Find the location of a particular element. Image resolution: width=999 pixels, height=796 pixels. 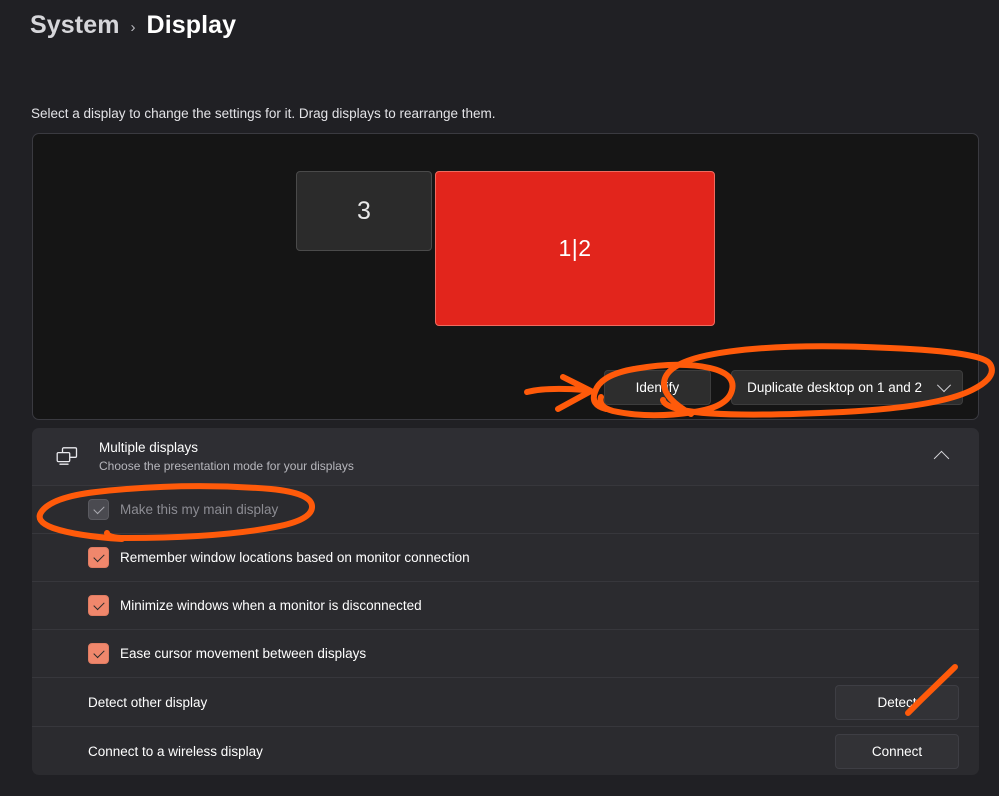

checkbox-ease-cursor-movement is located at coordinates (98, 653).